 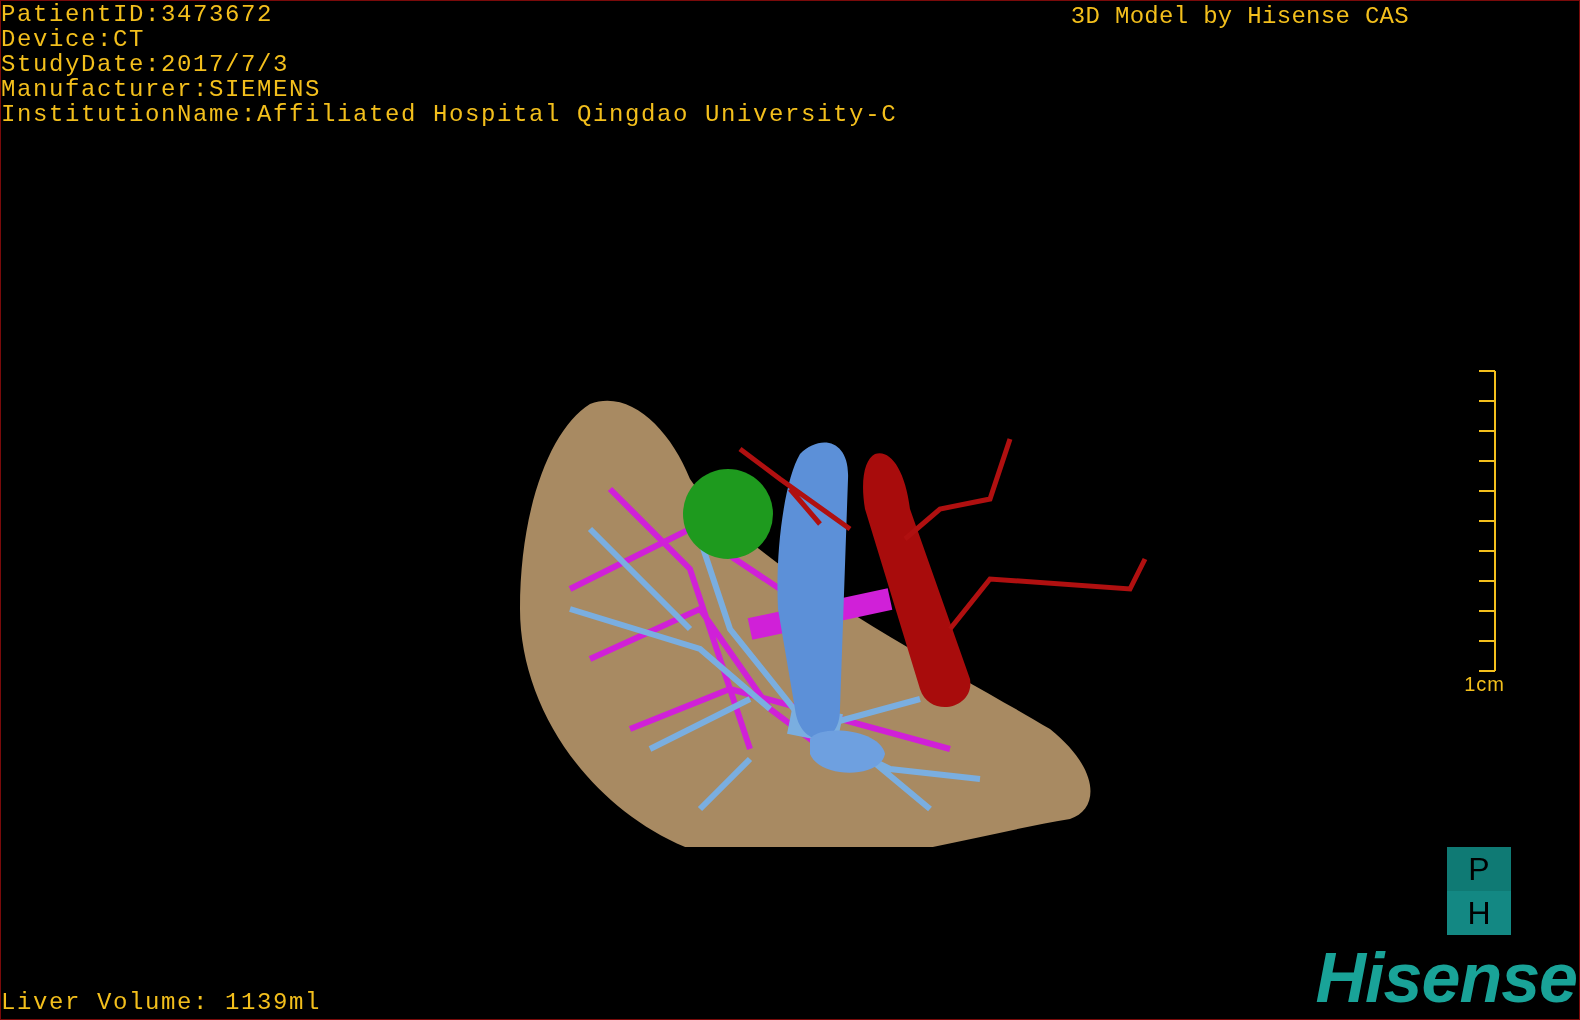 What do you see at coordinates (1484, 684) in the screenshot?
I see `scale-label: 1cm` at bounding box center [1484, 684].